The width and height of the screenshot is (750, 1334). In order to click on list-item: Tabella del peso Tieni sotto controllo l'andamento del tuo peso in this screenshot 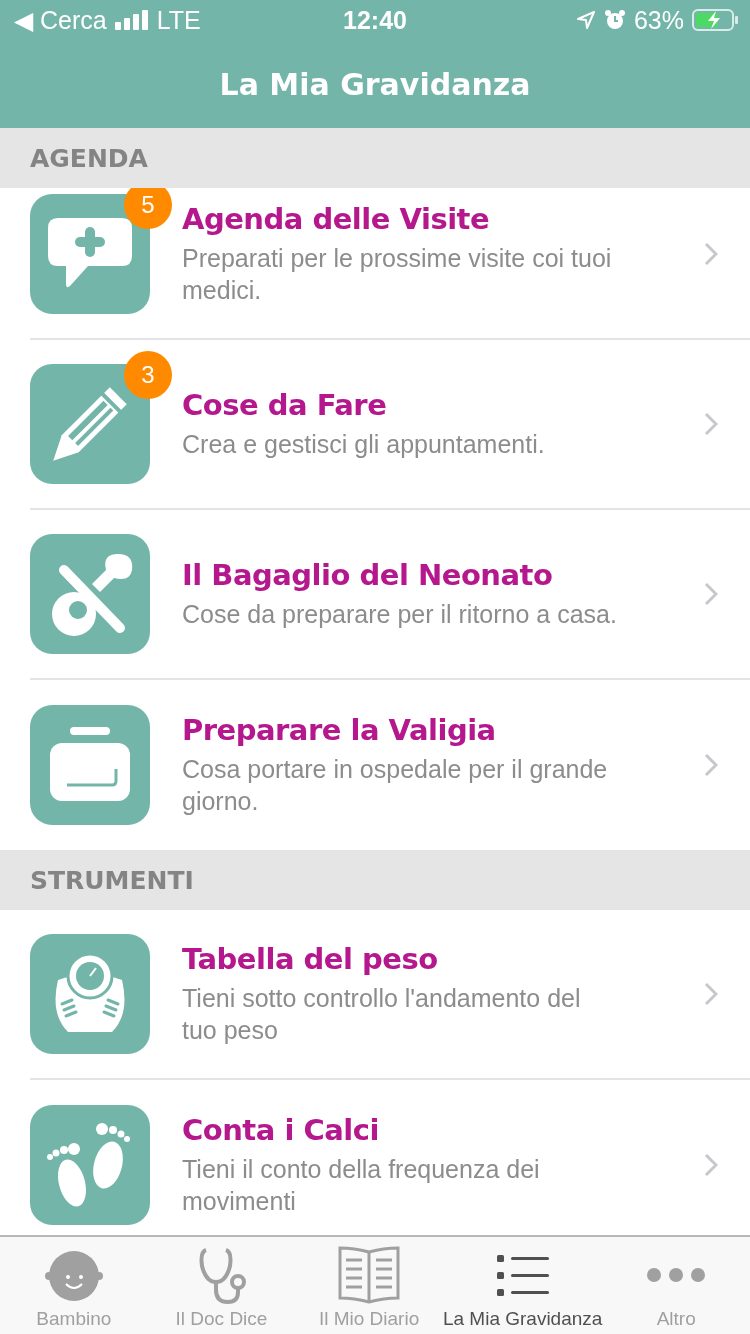, I will do `click(390, 995)`.